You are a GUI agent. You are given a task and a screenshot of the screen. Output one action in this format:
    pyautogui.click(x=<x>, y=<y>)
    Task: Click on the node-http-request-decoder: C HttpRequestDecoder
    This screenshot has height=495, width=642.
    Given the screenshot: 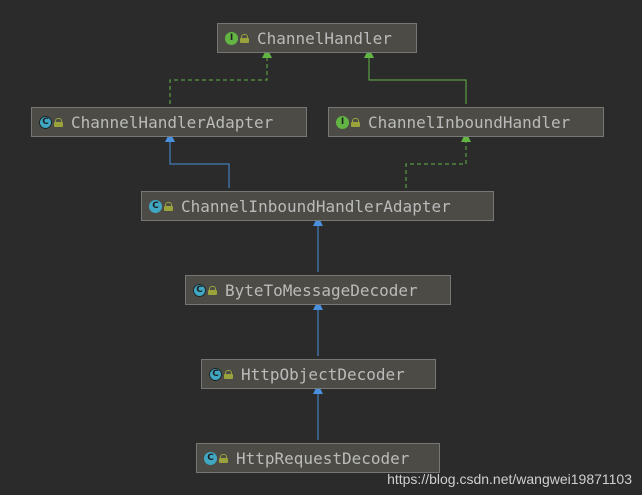 What is the action you would take?
    pyautogui.click(x=318, y=458)
    